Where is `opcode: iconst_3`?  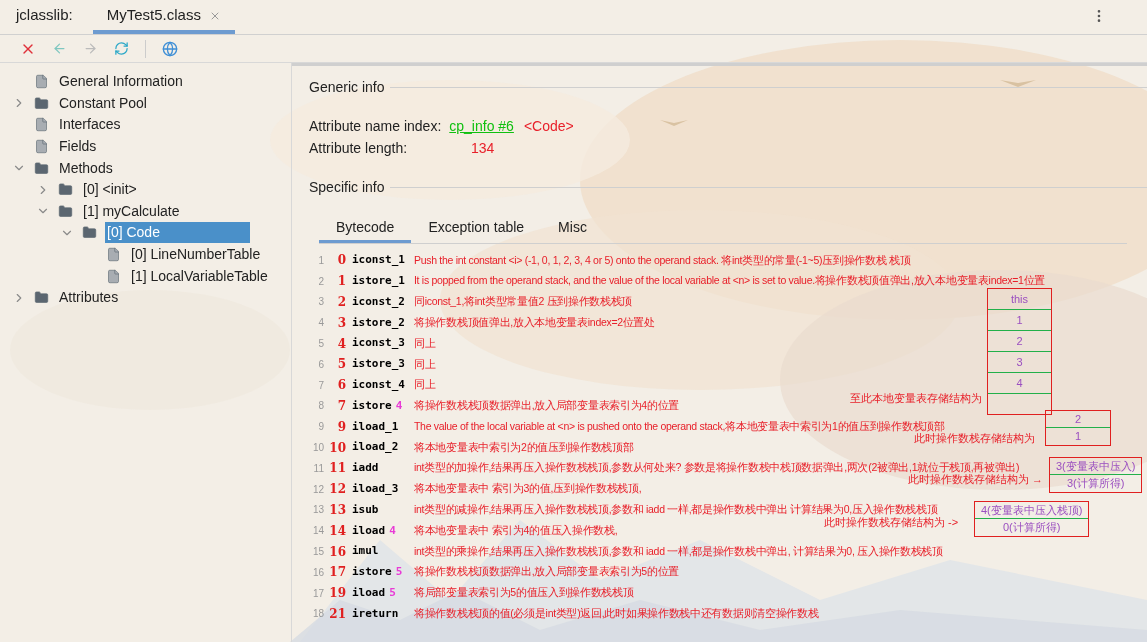 opcode: iconst_3 is located at coordinates (378, 343).